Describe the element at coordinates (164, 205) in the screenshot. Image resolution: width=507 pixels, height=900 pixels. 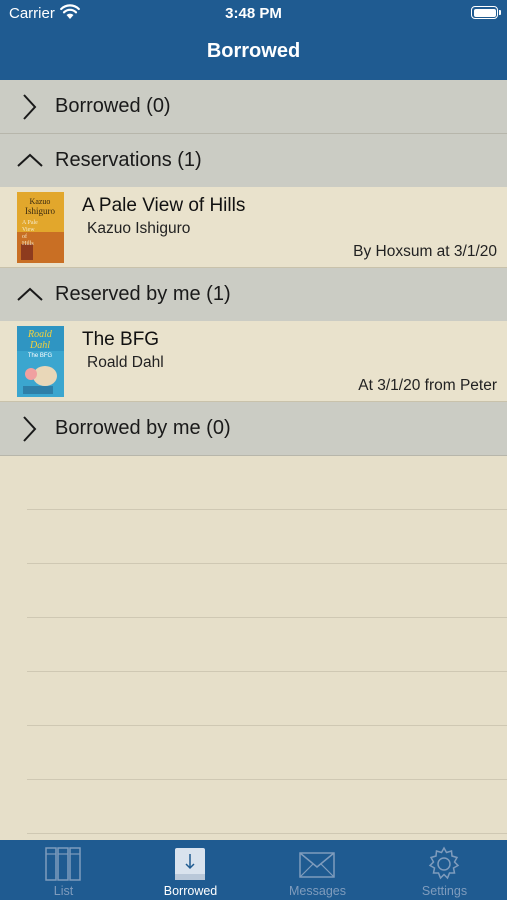
I see `book-title: A Pale View of Hills` at that location.